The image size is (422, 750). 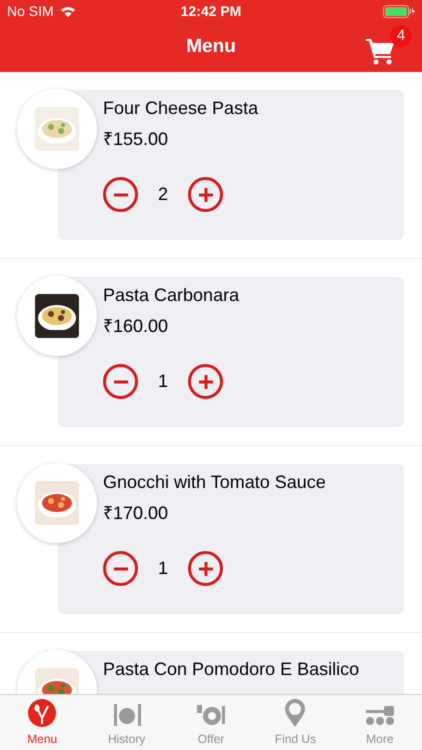 I want to click on tab-item: History, so click(x=126, y=722).